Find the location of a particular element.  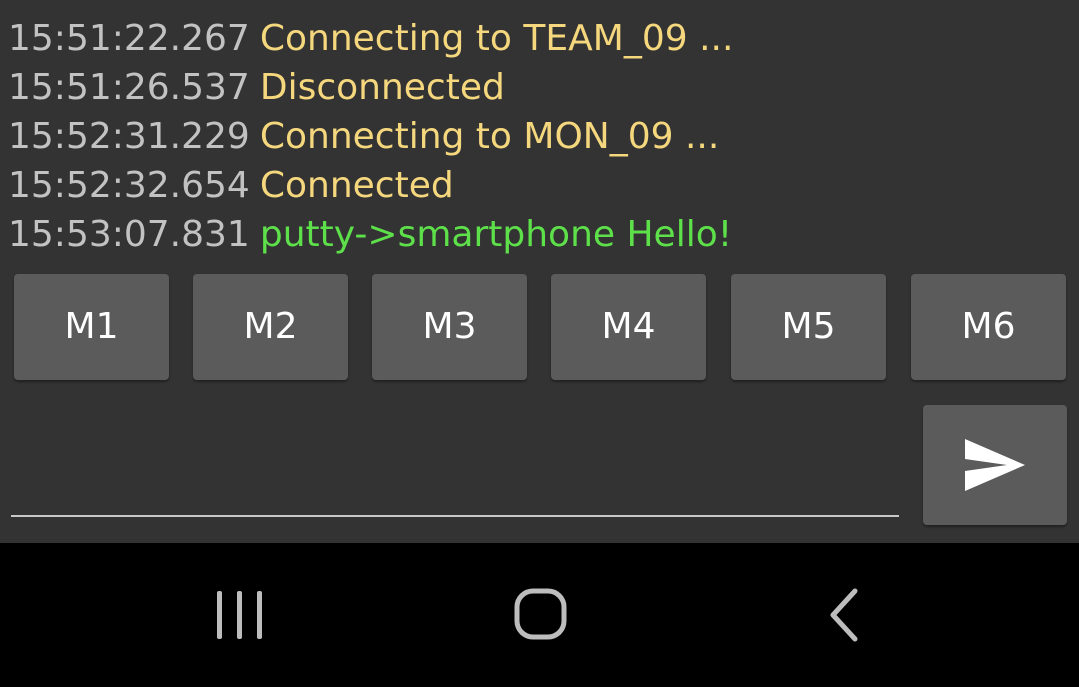

recent-apps-icon is located at coordinates (239, 615).